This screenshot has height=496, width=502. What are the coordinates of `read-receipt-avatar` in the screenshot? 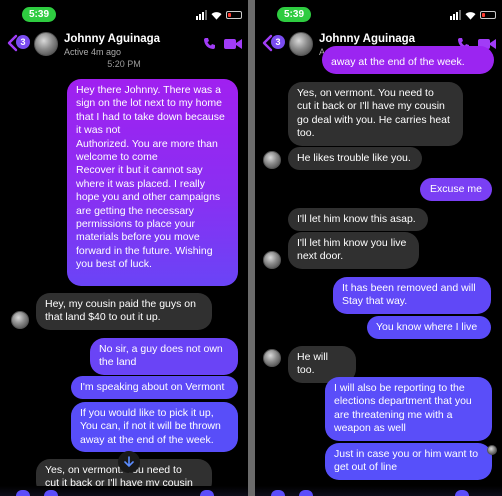 It's located at (492, 450).